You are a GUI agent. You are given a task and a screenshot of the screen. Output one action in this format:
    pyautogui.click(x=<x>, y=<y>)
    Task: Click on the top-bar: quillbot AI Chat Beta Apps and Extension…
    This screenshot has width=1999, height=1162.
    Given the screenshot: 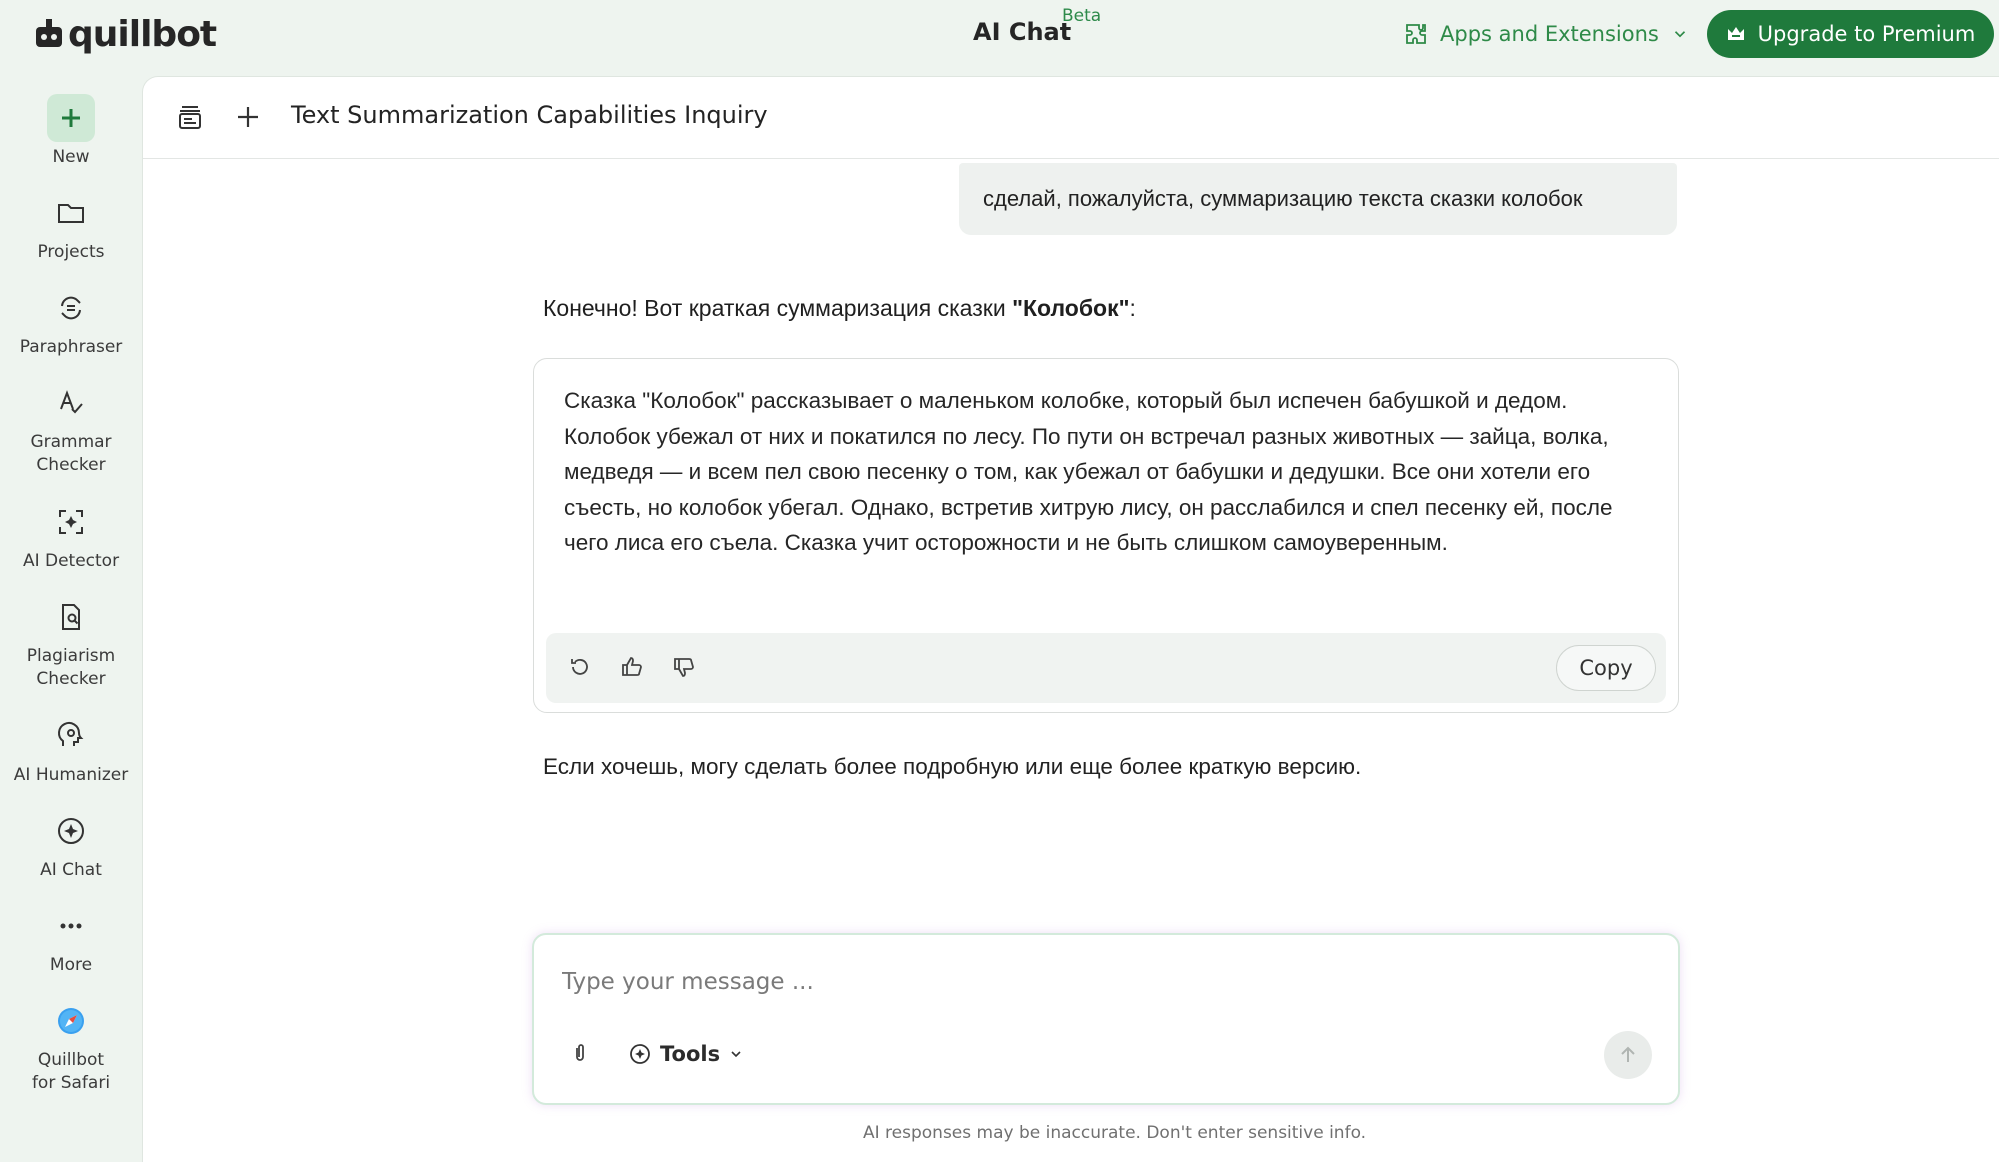 What is the action you would take?
    pyautogui.click(x=999, y=34)
    